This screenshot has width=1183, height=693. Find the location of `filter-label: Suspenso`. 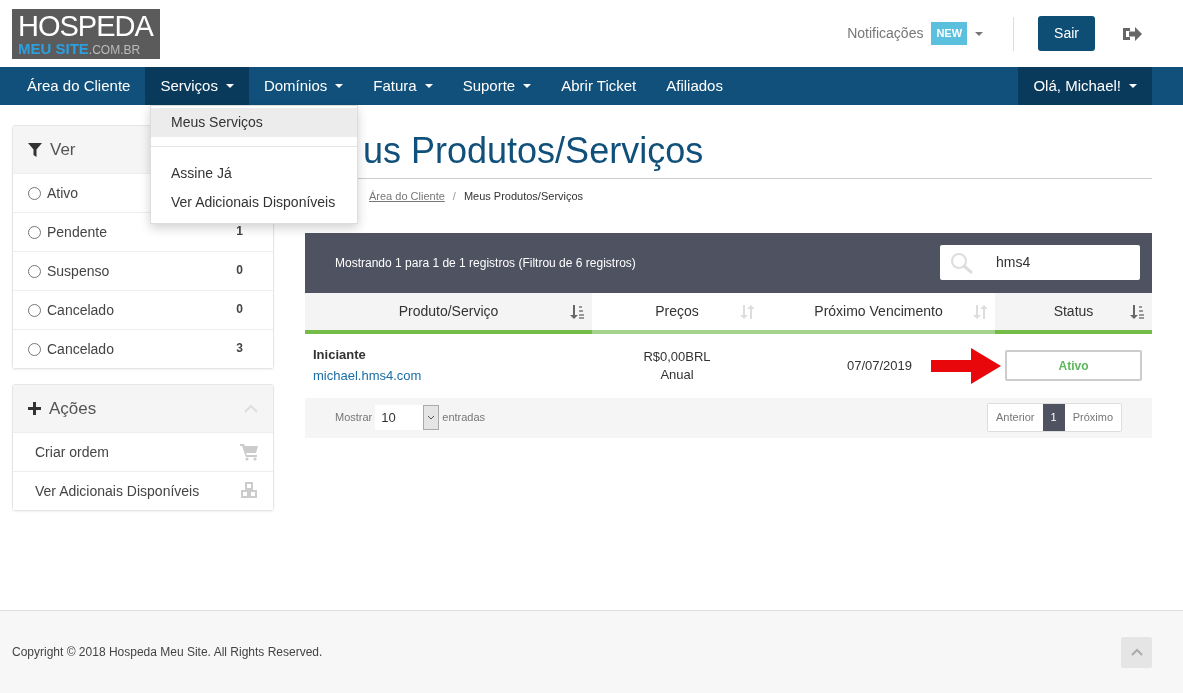

filter-label: Suspenso is located at coordinates (78, 271).